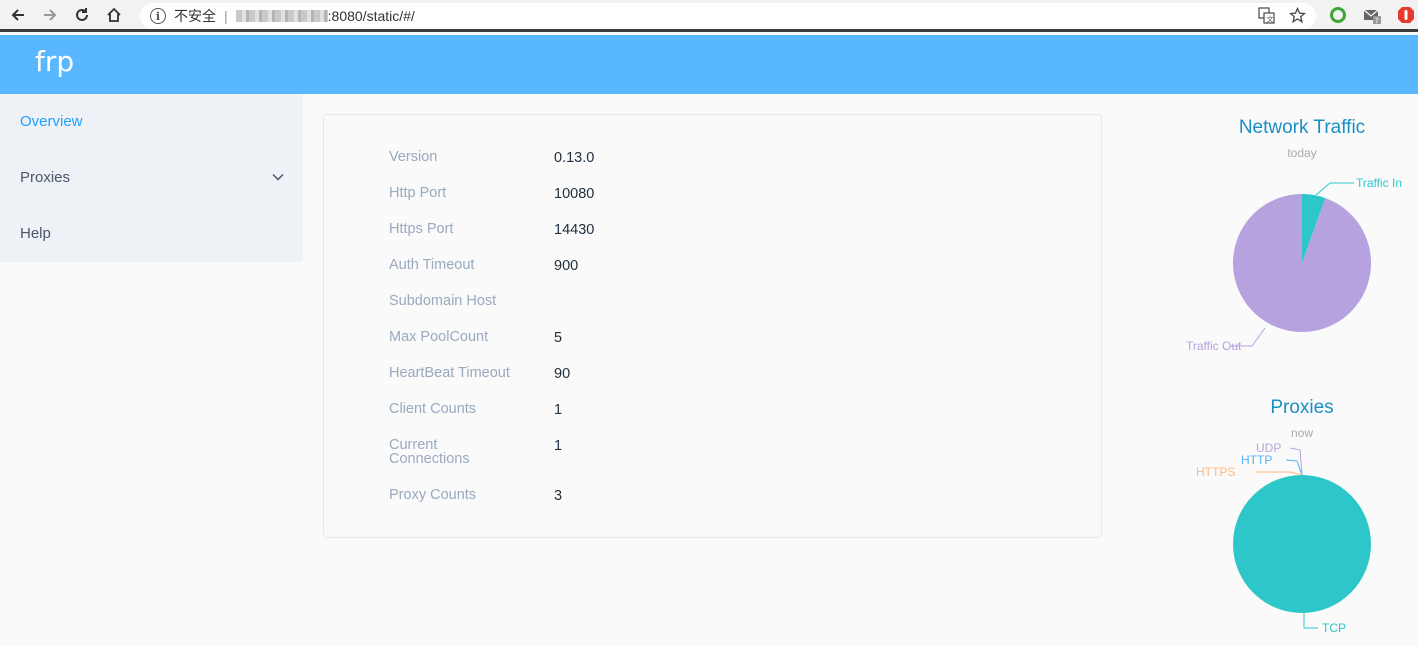  What do you see at coordinates (1215, 472) in the screenshot?
I see `pie-label-https: HTTPS` at bounding box center [1215, 472].